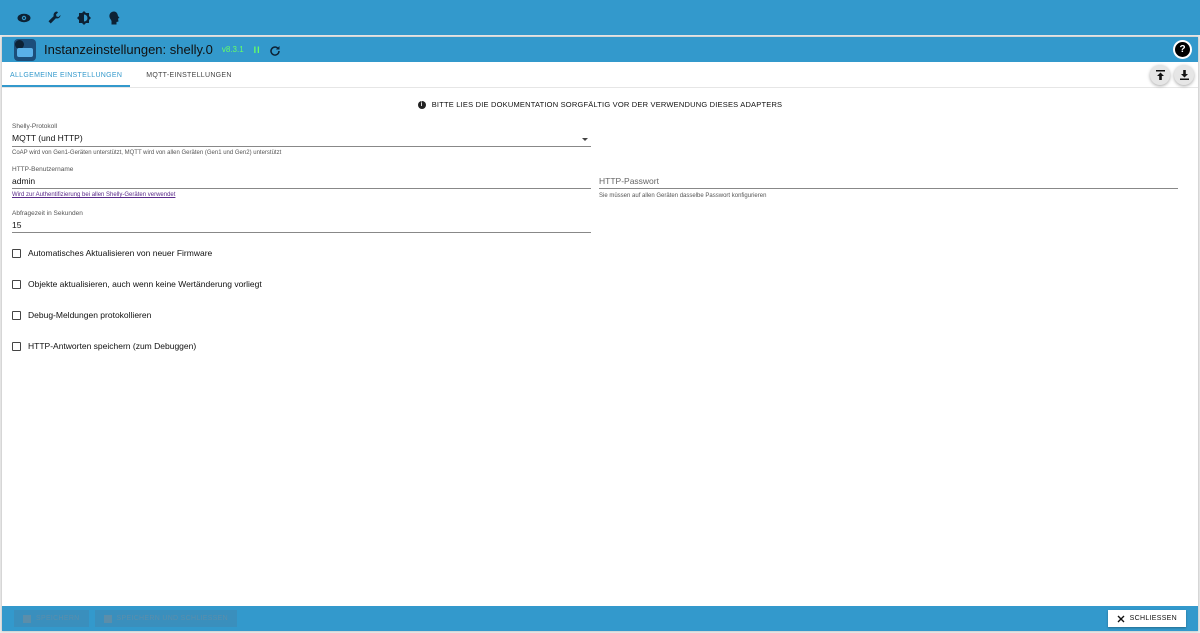 The width and height of the screenshot is (1200, 633). Describe the element at coordinates (114, 18) in the screenshot. I see `expert-mode-icon` at that location.